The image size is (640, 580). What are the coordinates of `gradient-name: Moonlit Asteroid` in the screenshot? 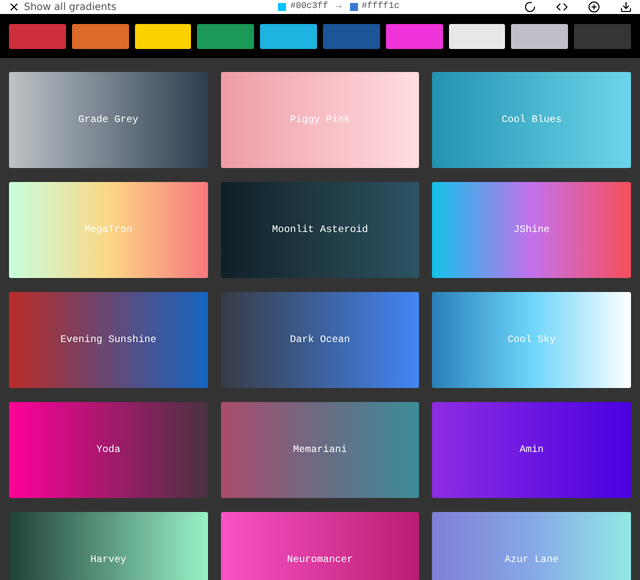 It's located at (320, 231).